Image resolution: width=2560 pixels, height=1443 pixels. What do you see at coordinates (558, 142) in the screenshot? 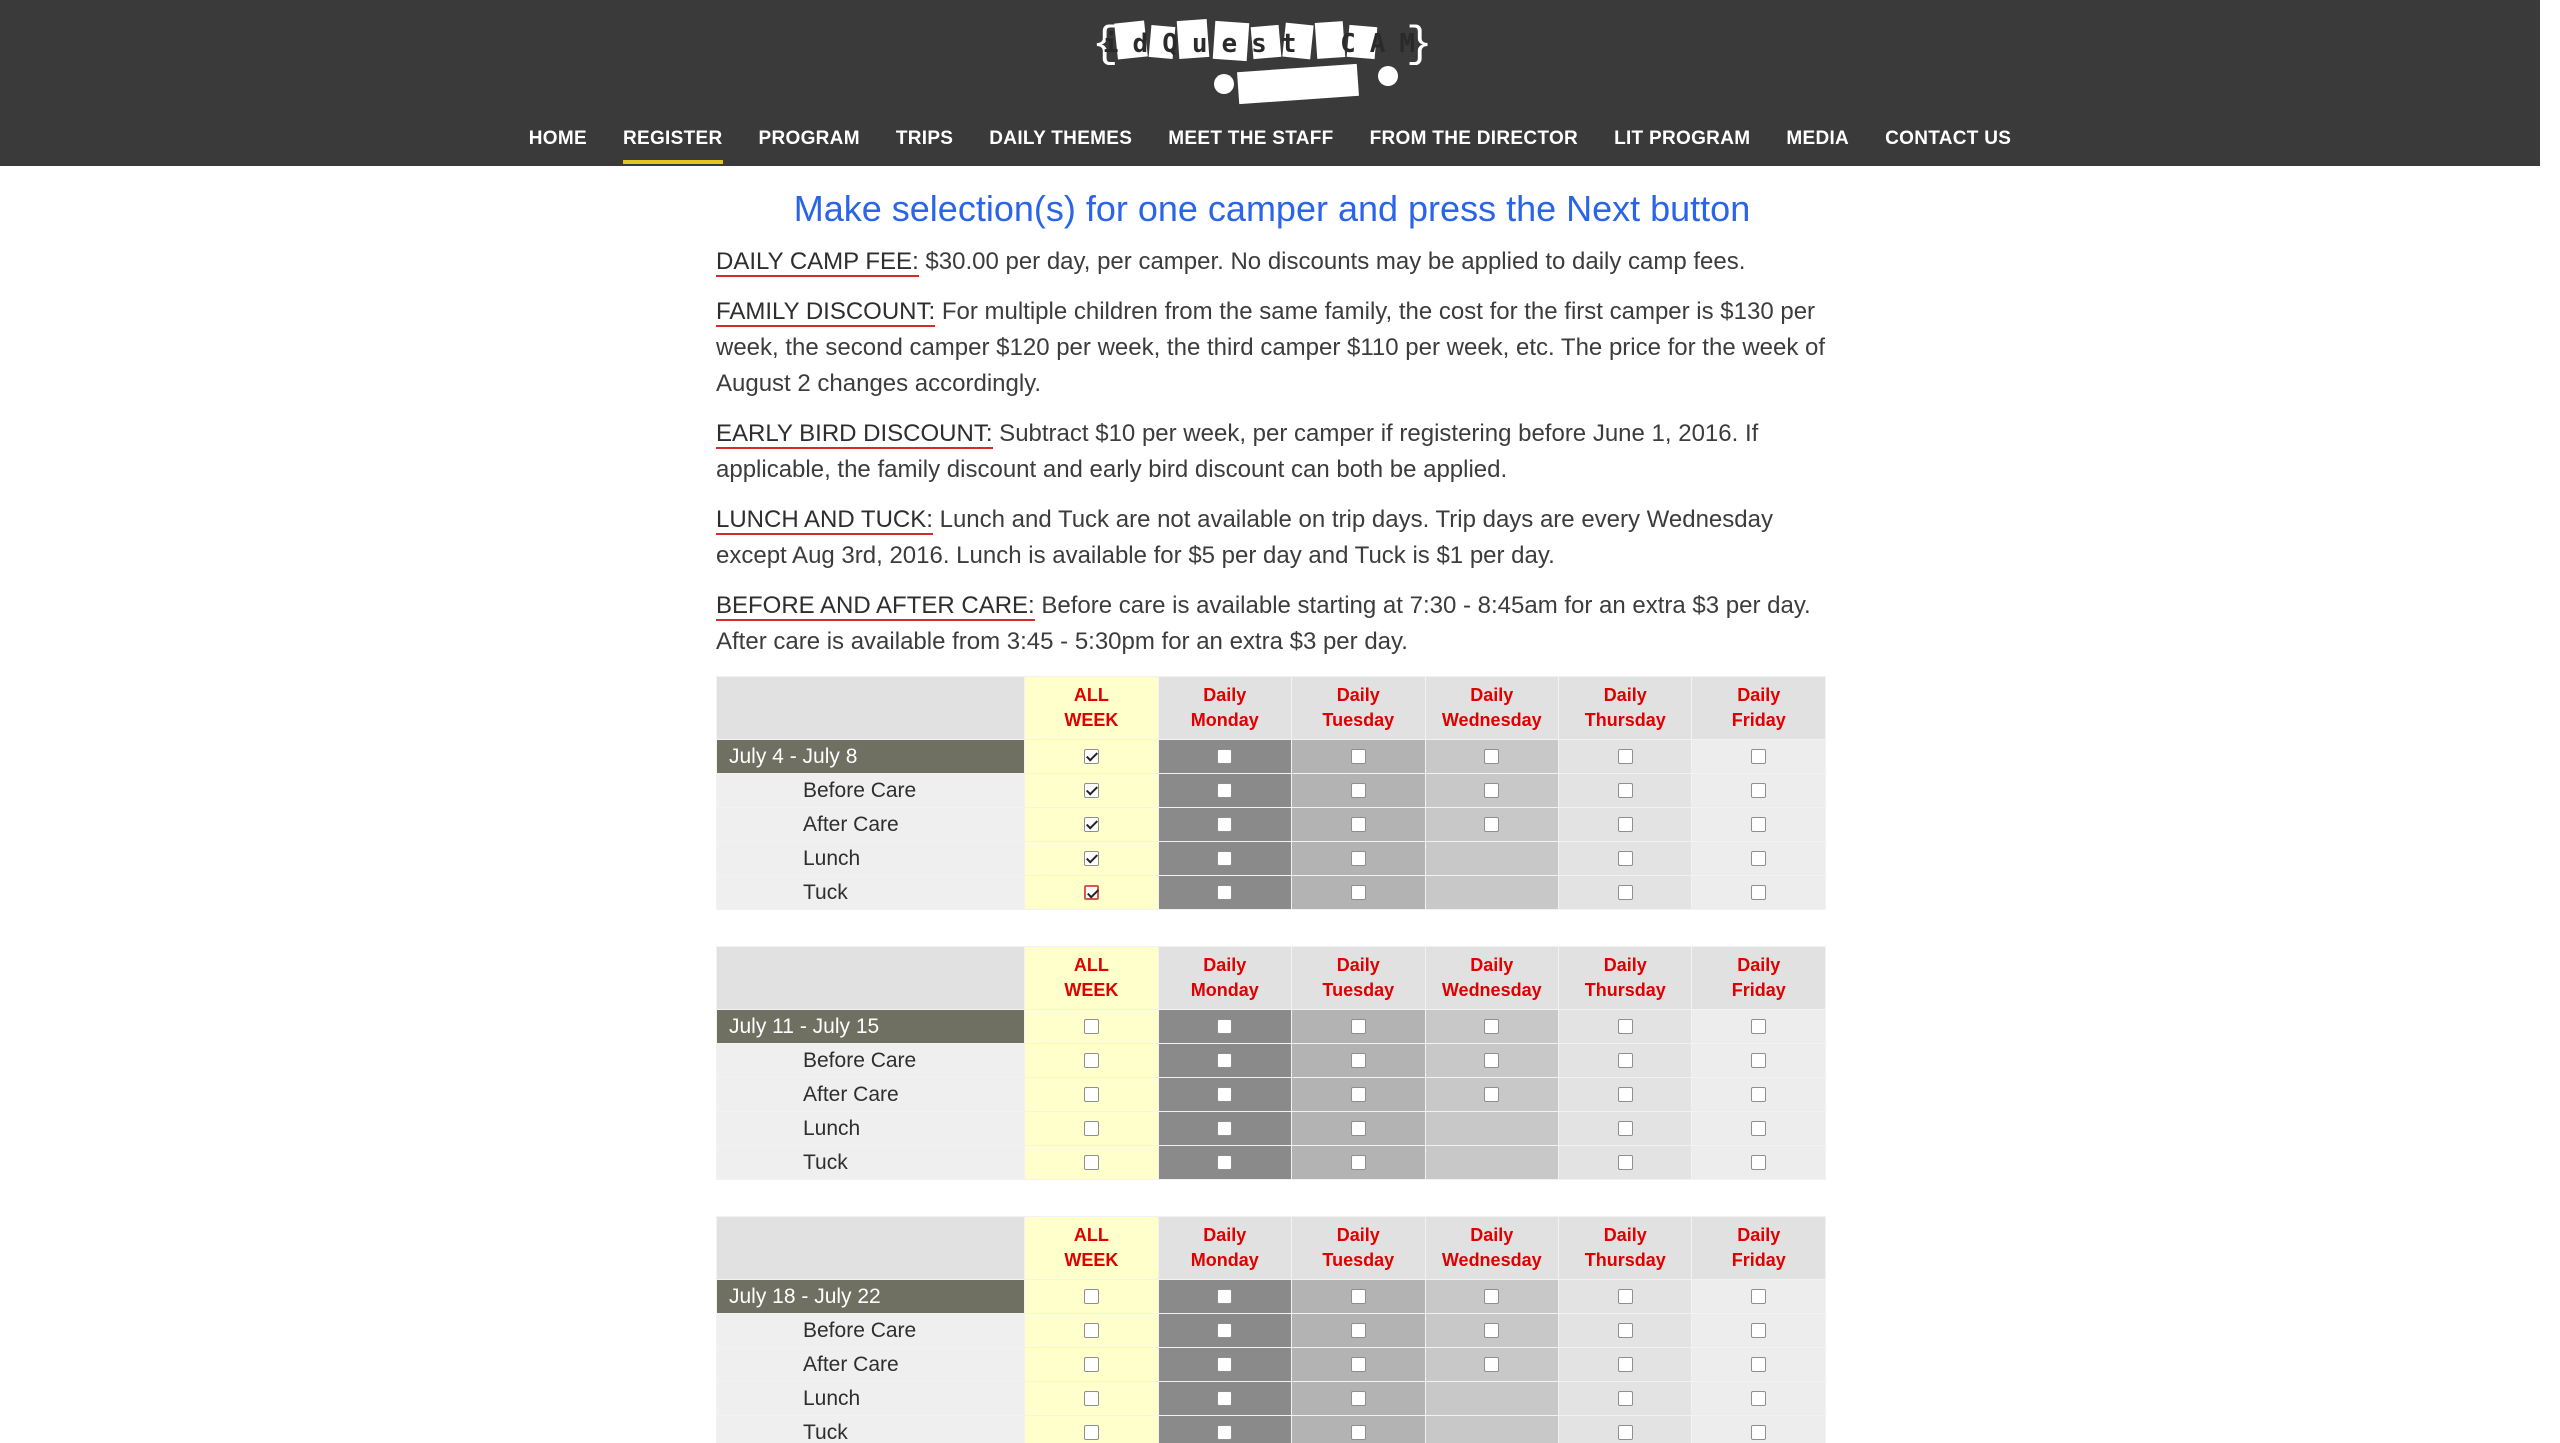
I see `nav-home: HOME` at bounding box center [558, 142].